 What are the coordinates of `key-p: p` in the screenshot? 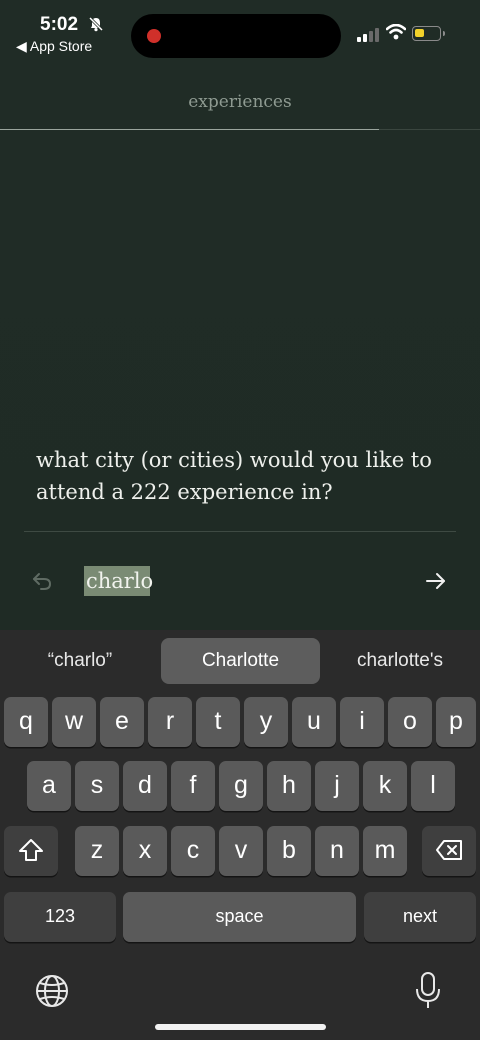 It's located at (456, 722).